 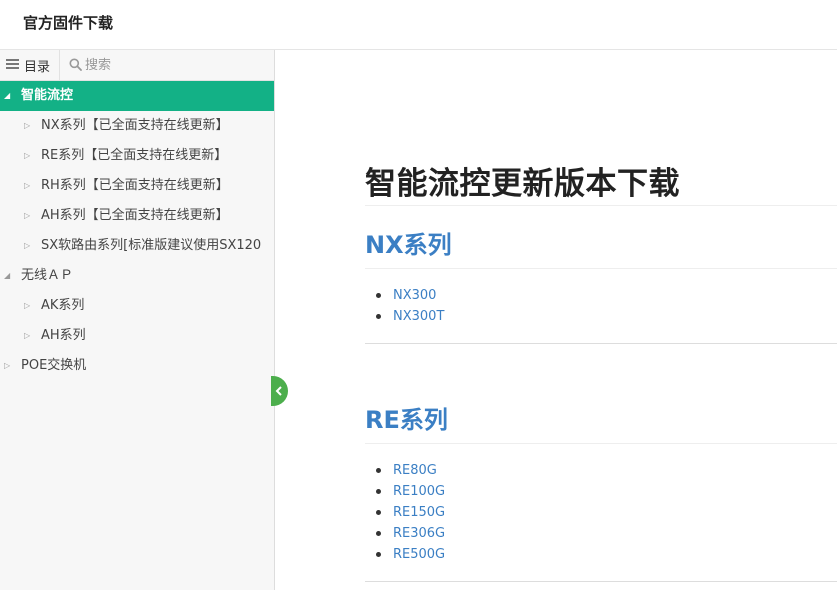 I want to click on toc-label: 目录, so click(x=37, y=67).